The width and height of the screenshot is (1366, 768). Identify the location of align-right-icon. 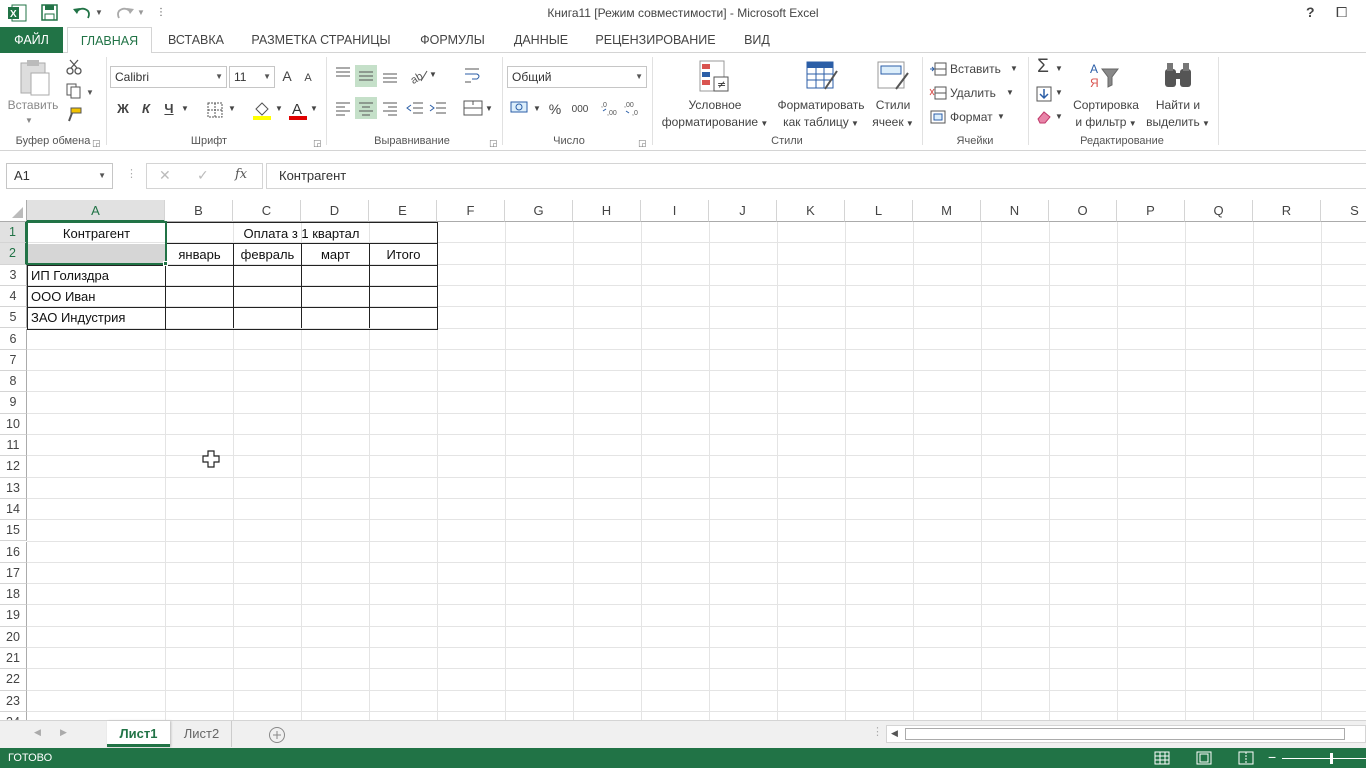
(390, 108).